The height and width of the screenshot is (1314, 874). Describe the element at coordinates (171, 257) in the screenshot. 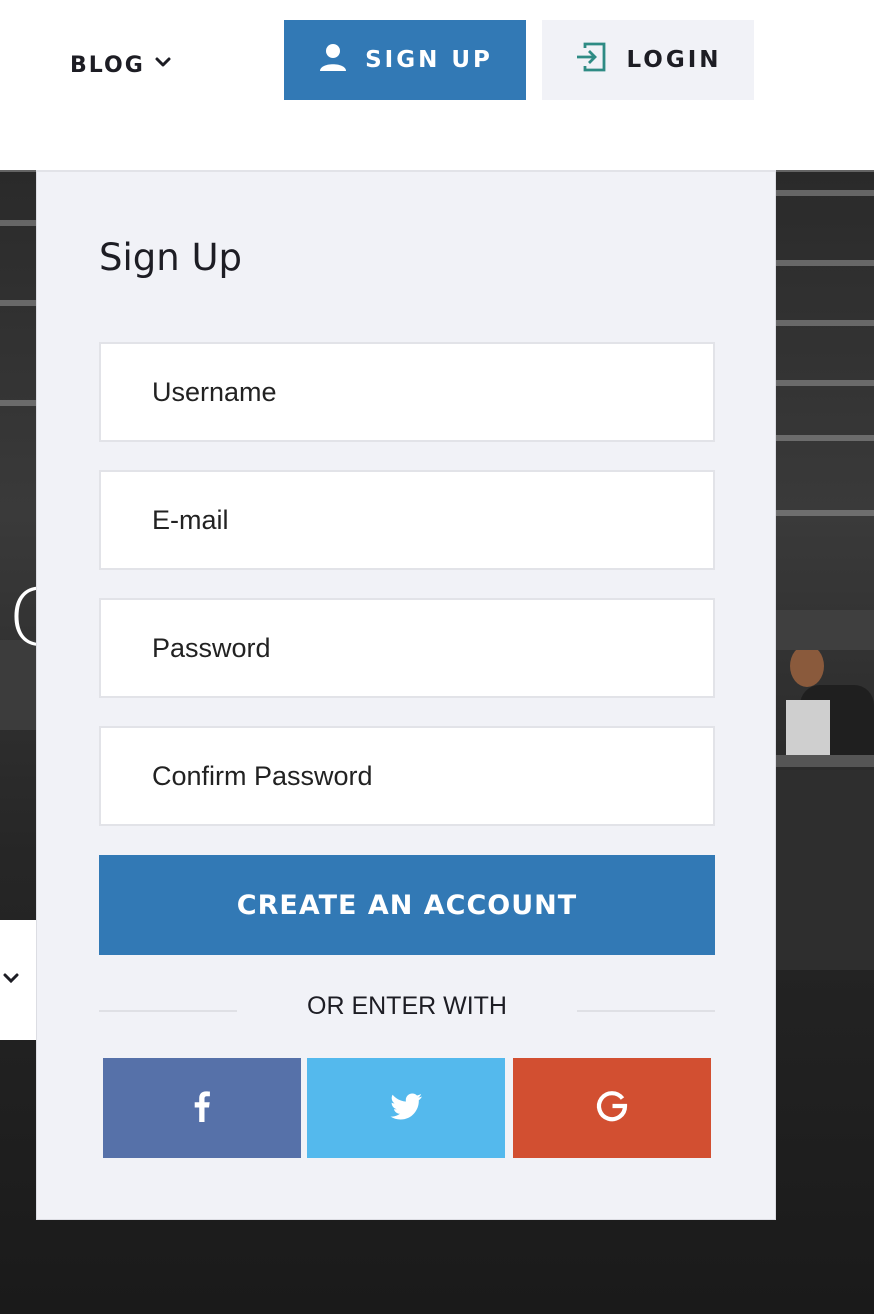

I see `signup-title: Sign Up` at that location.